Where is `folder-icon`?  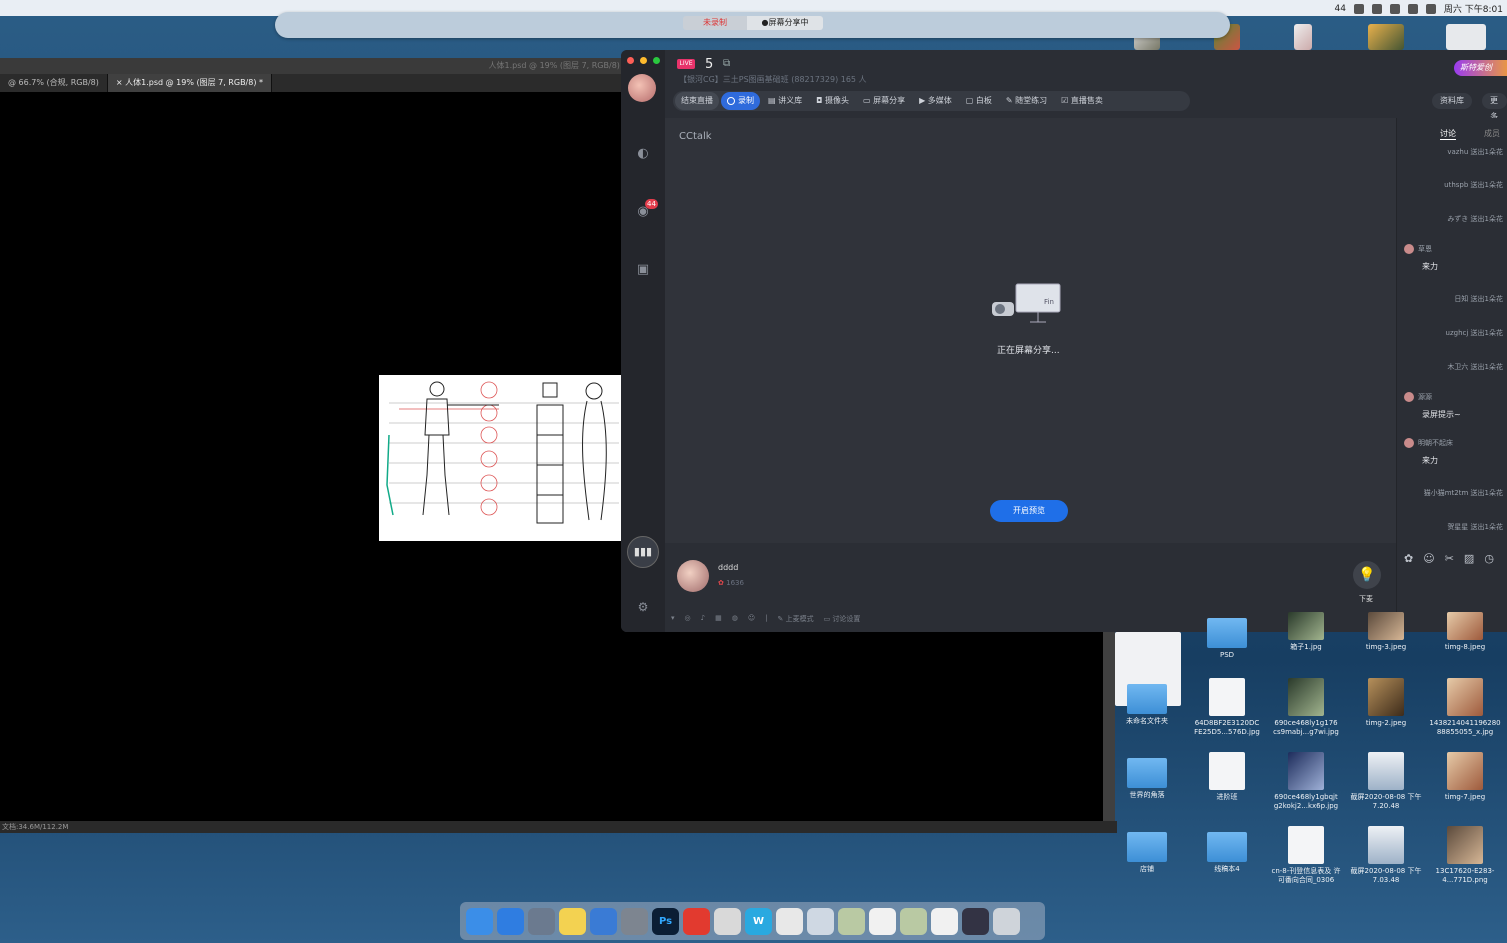 folder-icon is located at coordinates (1147, 699).